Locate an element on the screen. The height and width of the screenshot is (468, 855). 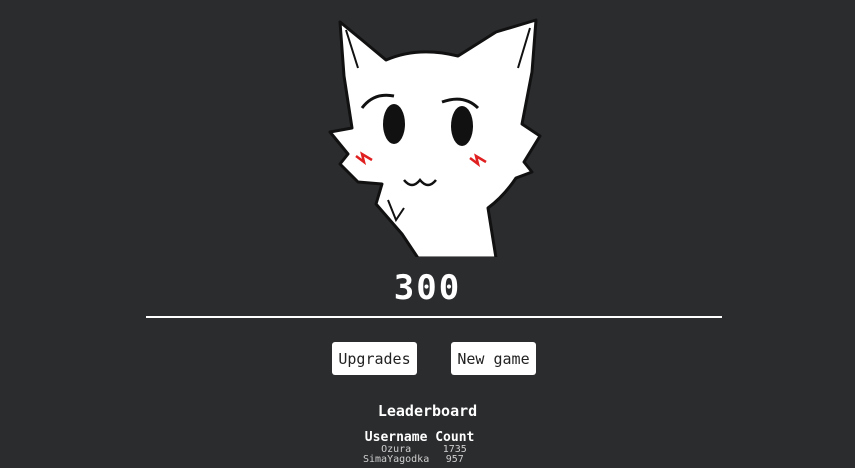
leaderboard-title: Leaderboard is located at coordinates (427, 411).